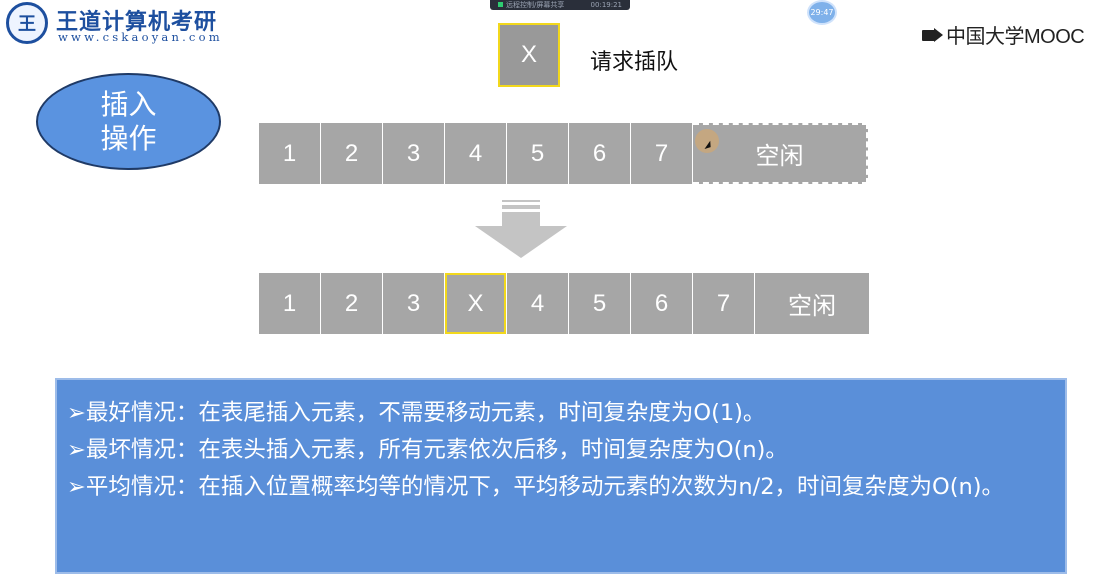 Image resolution: width=1101 pixels, height=581 pixels. I want to click on request-label: 请求插队, so click(634, 62).